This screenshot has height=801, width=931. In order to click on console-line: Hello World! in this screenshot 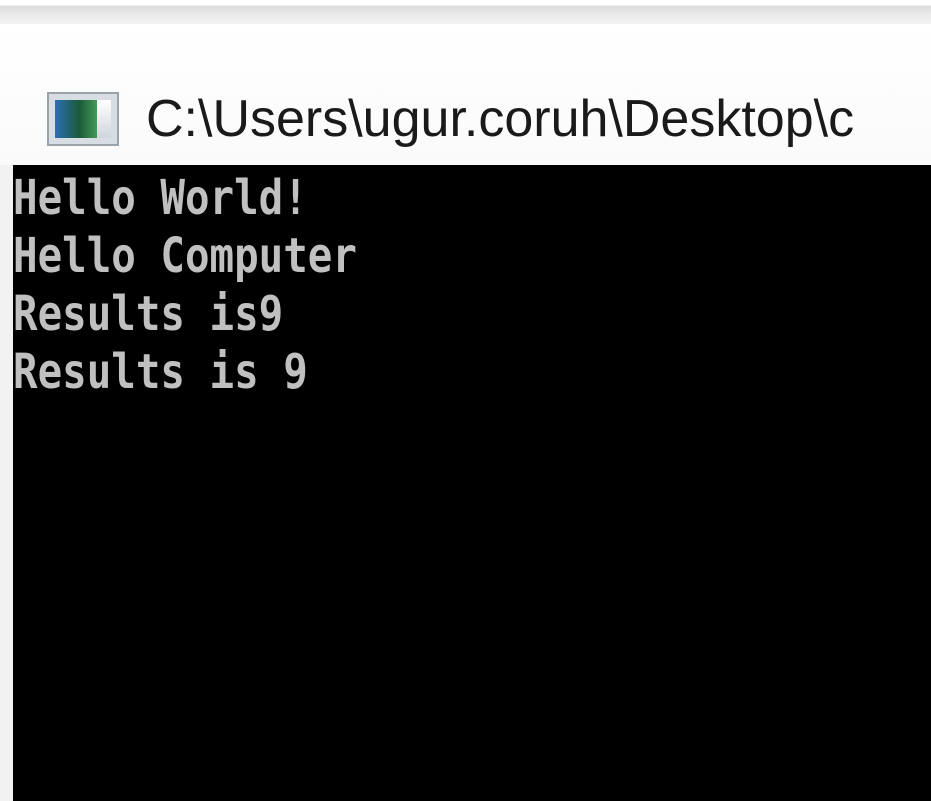, I will do `click(160, 198)`.